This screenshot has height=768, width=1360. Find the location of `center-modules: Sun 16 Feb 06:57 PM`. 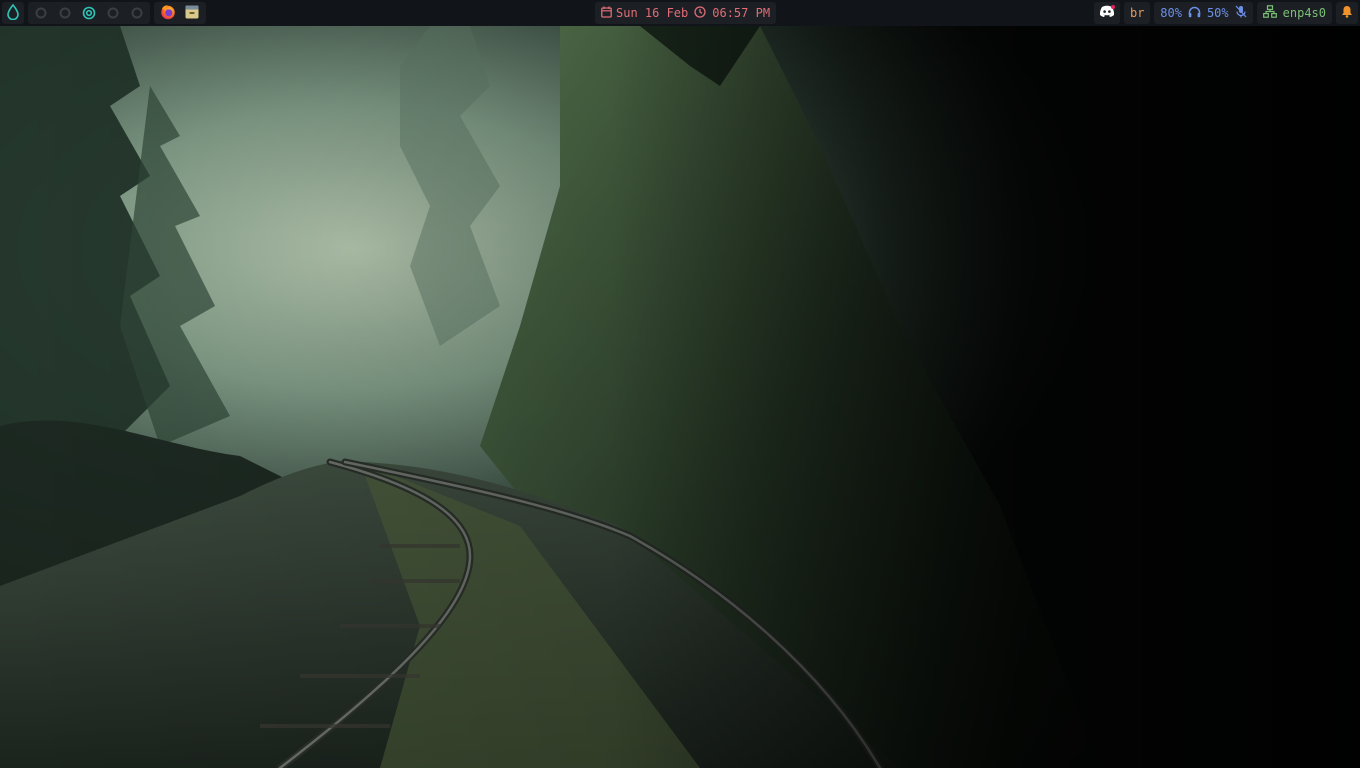

center-modules: Sun 16 Feb 06:57 PM is located at coordinates (686, 13).